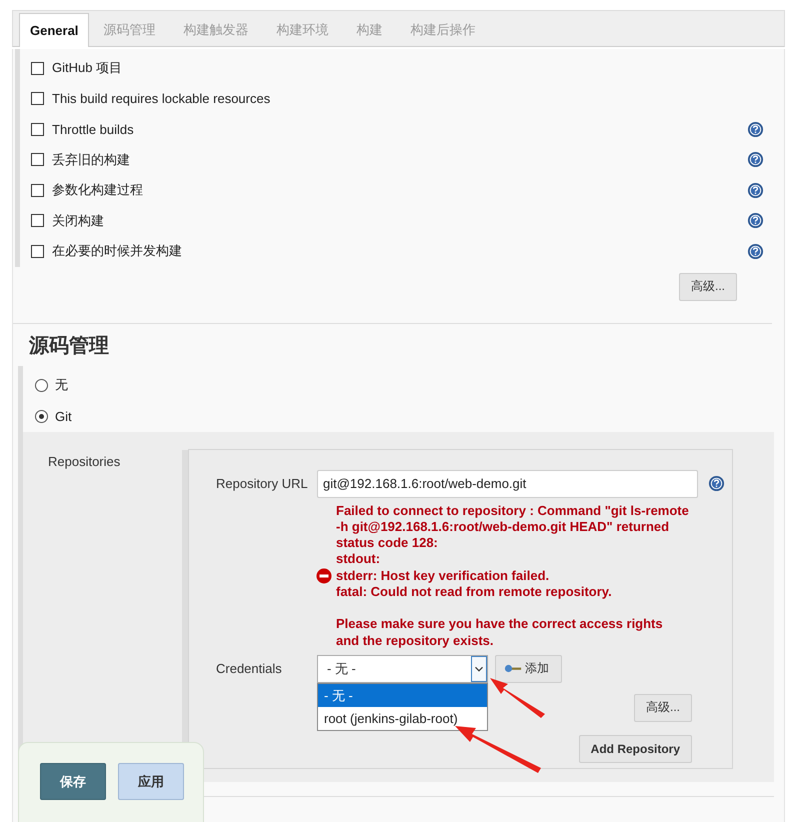 The width and height of the screenshot is (795, 822). I want to click on annotation-arrow, so click(517, 698).